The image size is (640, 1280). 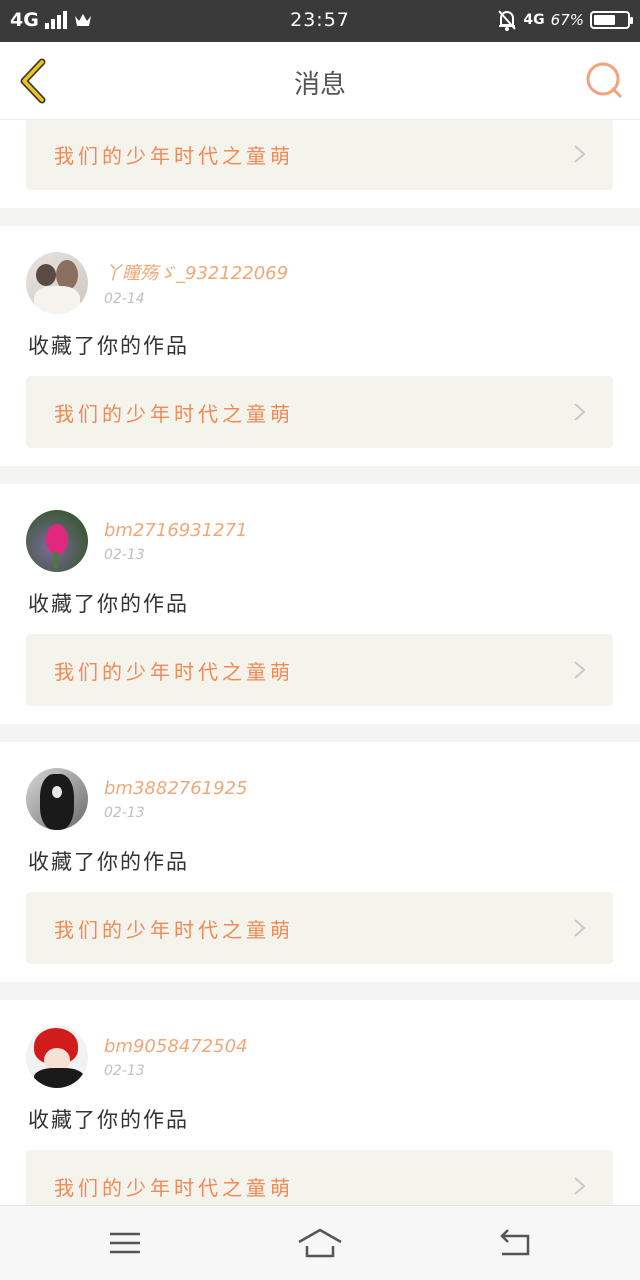 I want to click on return-icon, so click(x=515, y=1243).